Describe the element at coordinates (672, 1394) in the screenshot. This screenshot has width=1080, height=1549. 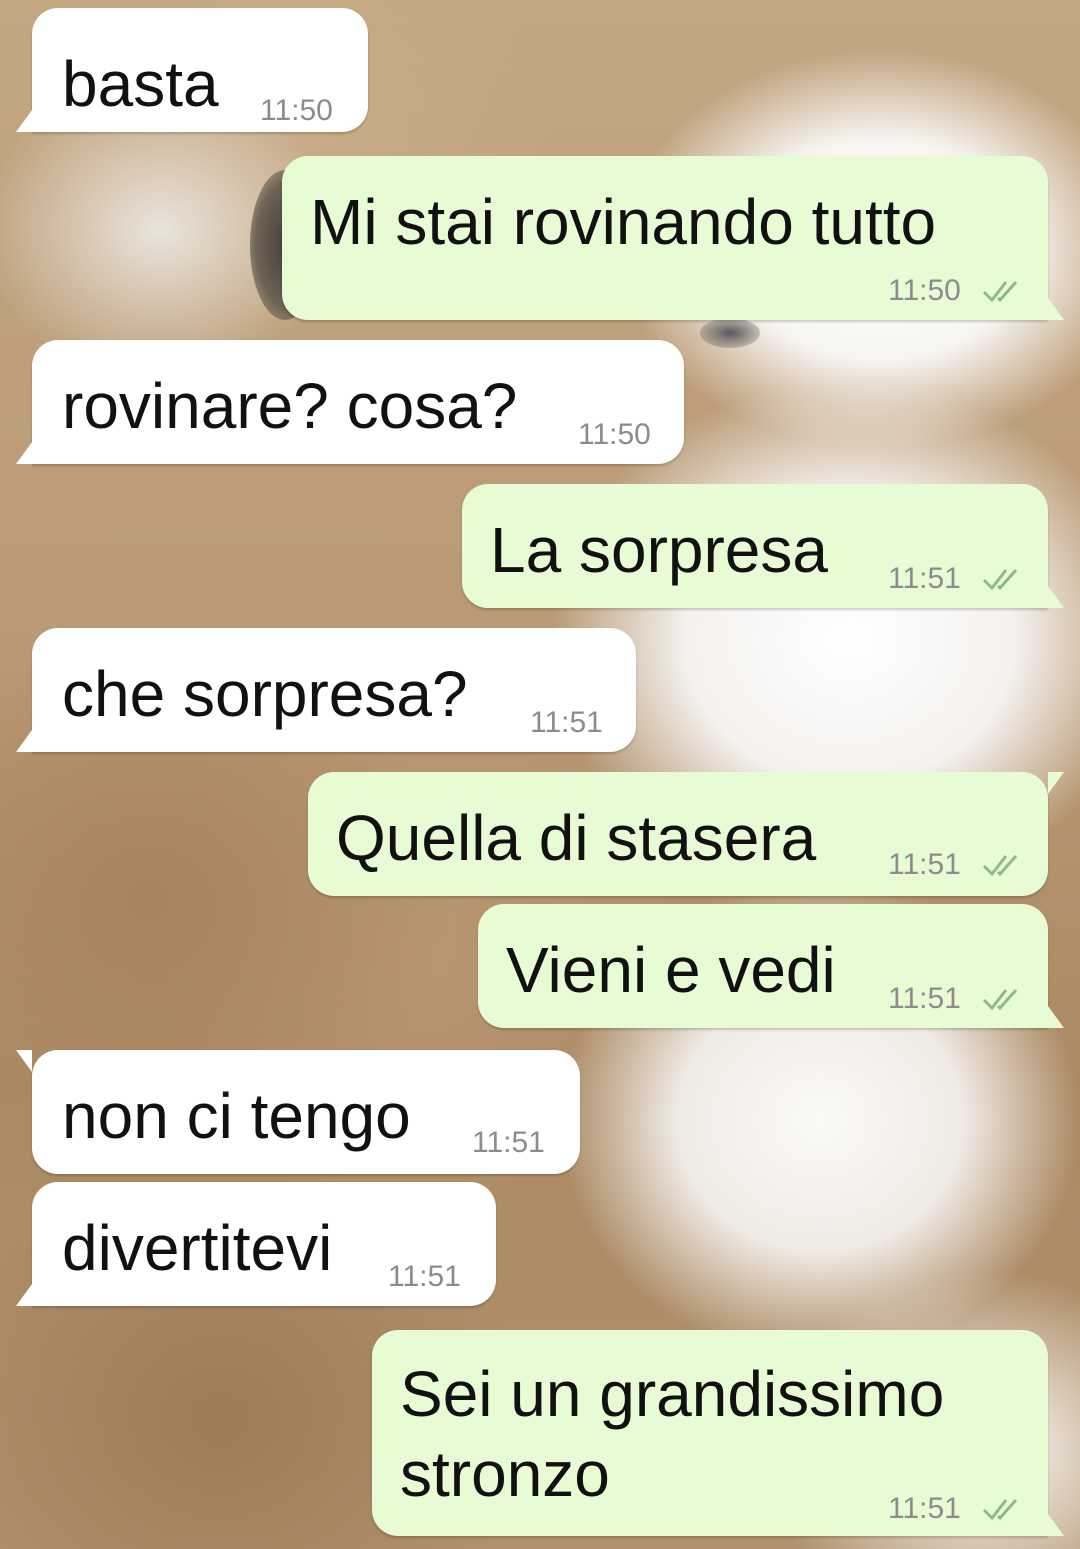
I see `message-text-line-1: Sei un grandissimo` at that location.